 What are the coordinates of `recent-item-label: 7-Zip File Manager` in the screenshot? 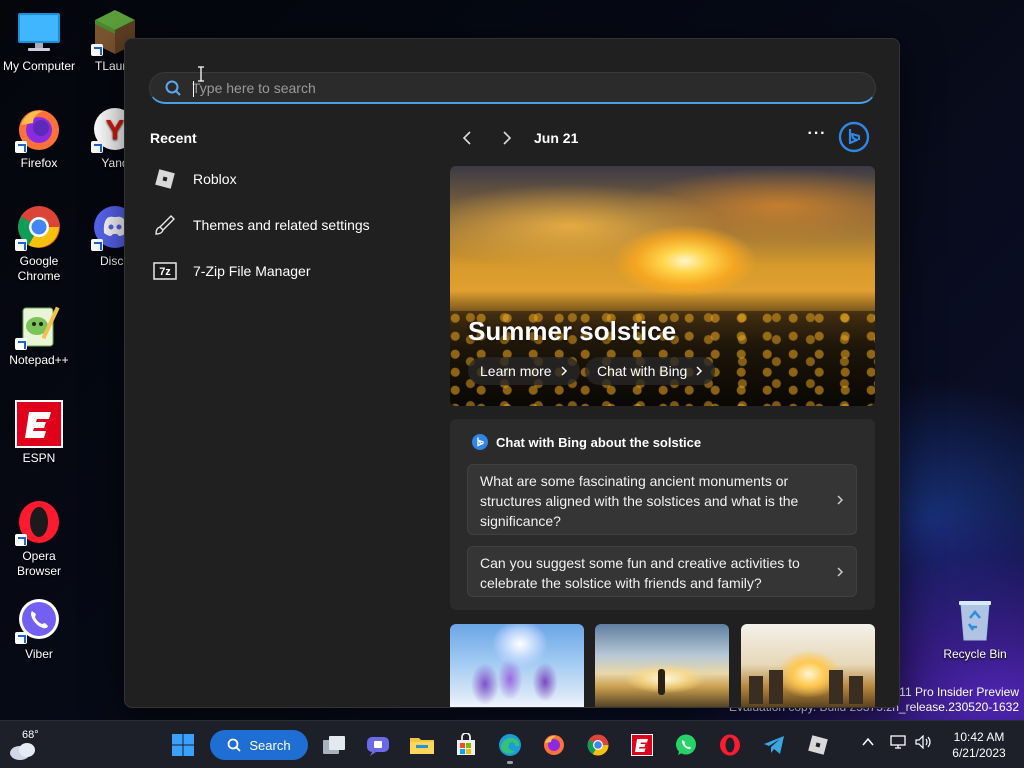 It's located at (252, 271).